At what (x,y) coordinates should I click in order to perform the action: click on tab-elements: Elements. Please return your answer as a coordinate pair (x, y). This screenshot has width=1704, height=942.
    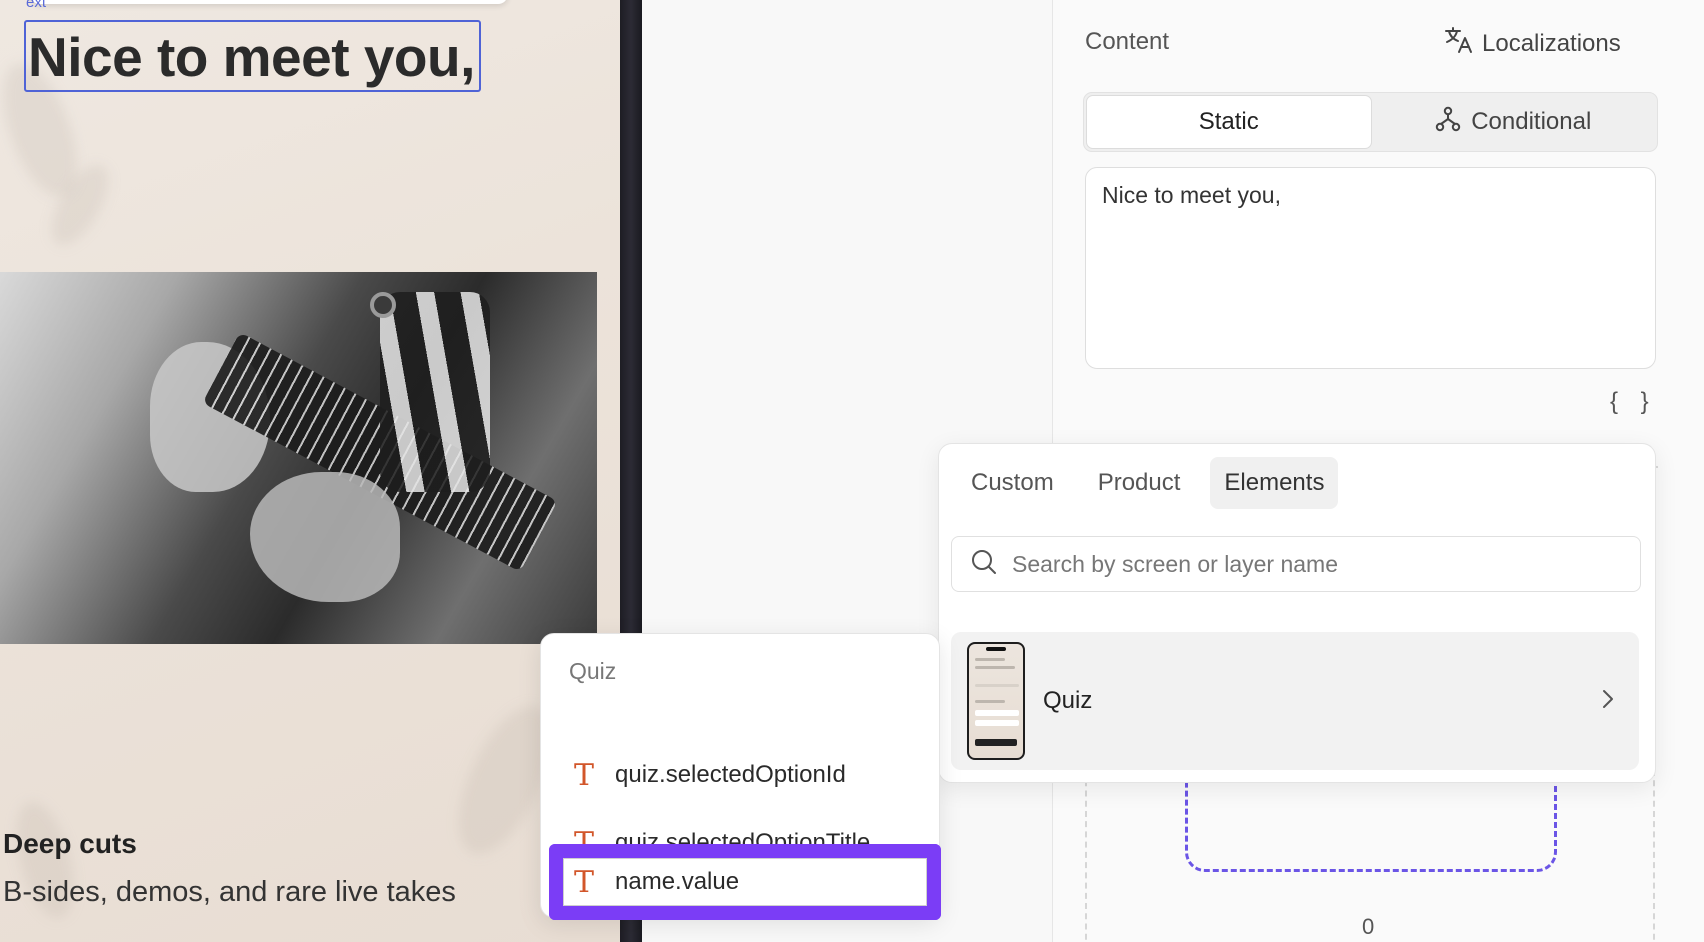
    Looking at the image, I should click on (1274, 483).